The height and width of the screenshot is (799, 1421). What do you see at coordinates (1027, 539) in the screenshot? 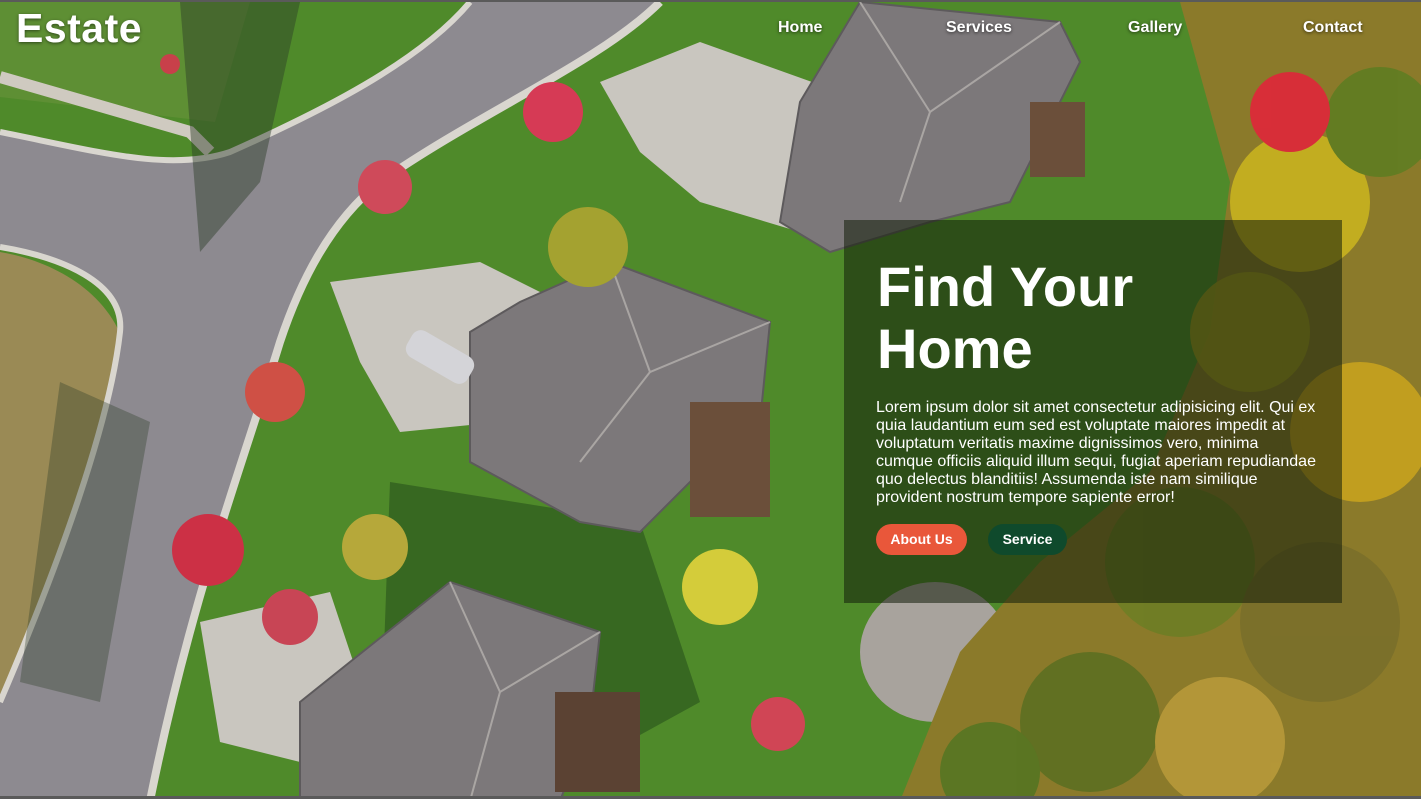
I see `service-button: Service` at bounding box center [1027, 539].